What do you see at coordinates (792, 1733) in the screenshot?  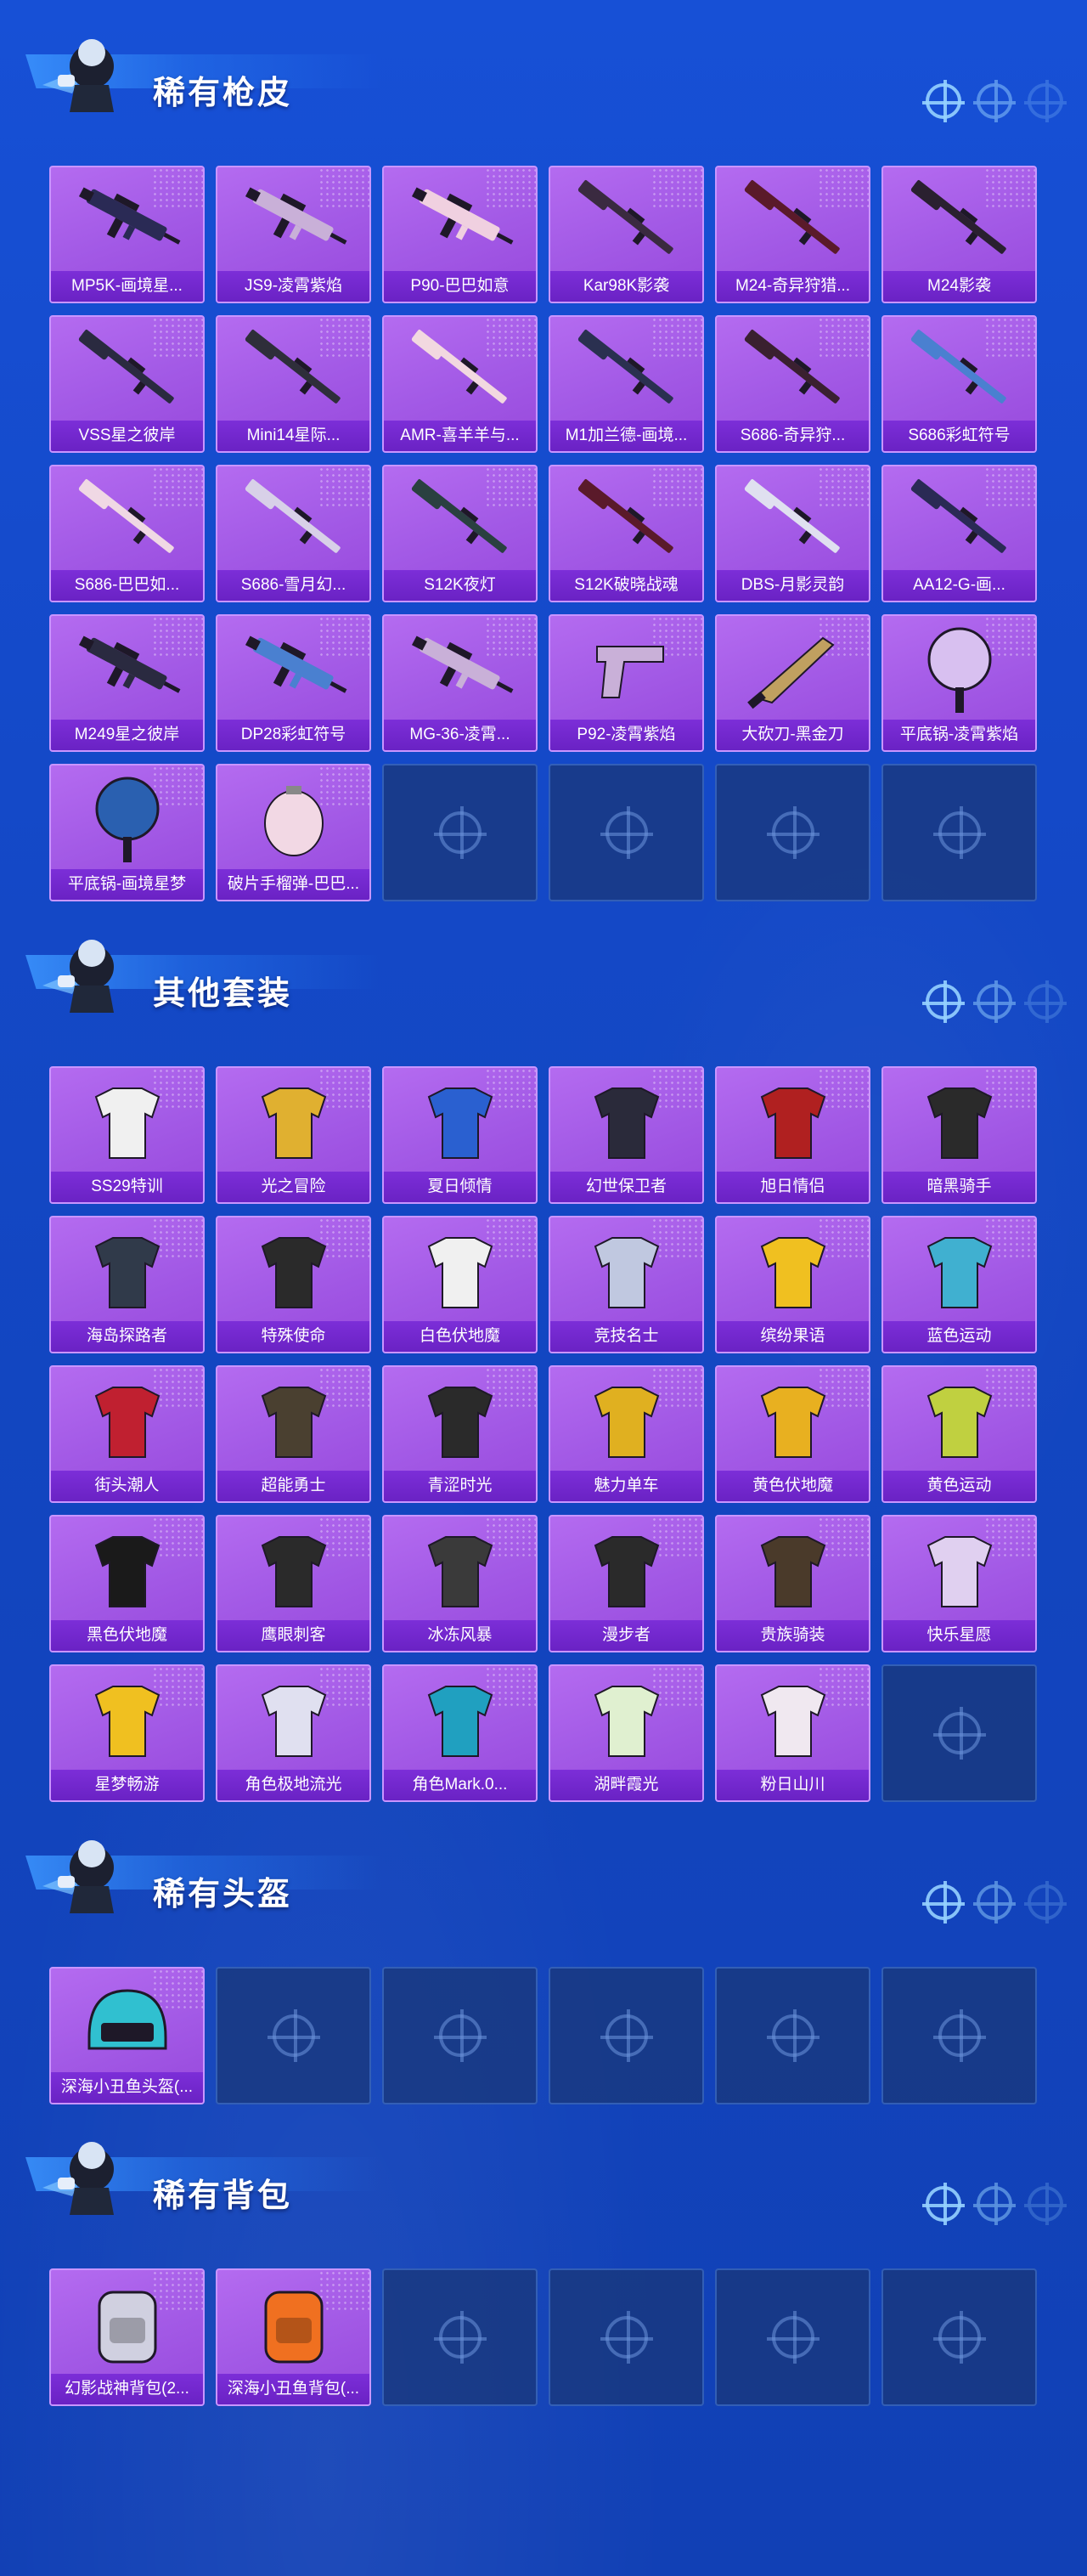 I see `item-card: 粉日山川` at bounding box center [792, 1733].